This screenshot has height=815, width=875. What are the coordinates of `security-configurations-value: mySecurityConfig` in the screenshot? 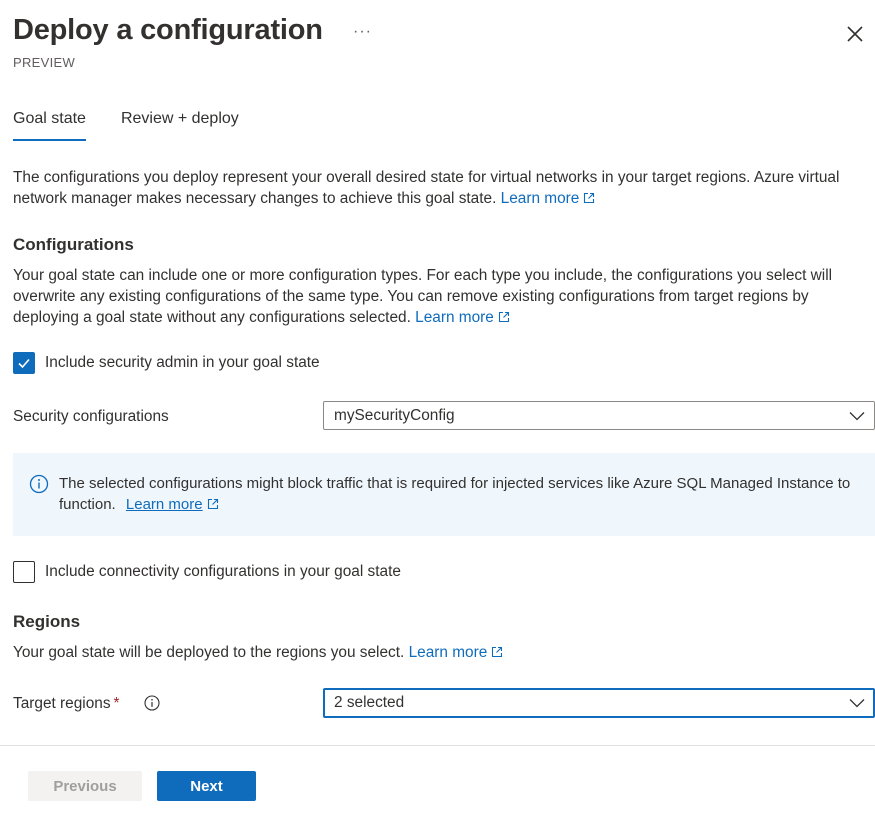 It's located at (394, 415).